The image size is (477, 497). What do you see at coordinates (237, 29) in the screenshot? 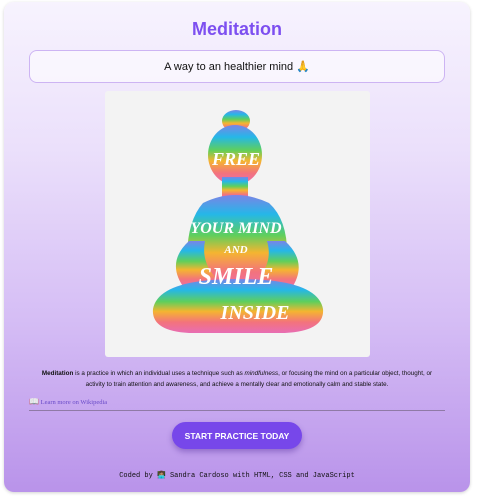
I see `app-title: Meditation` at bounding box center [237, 29].